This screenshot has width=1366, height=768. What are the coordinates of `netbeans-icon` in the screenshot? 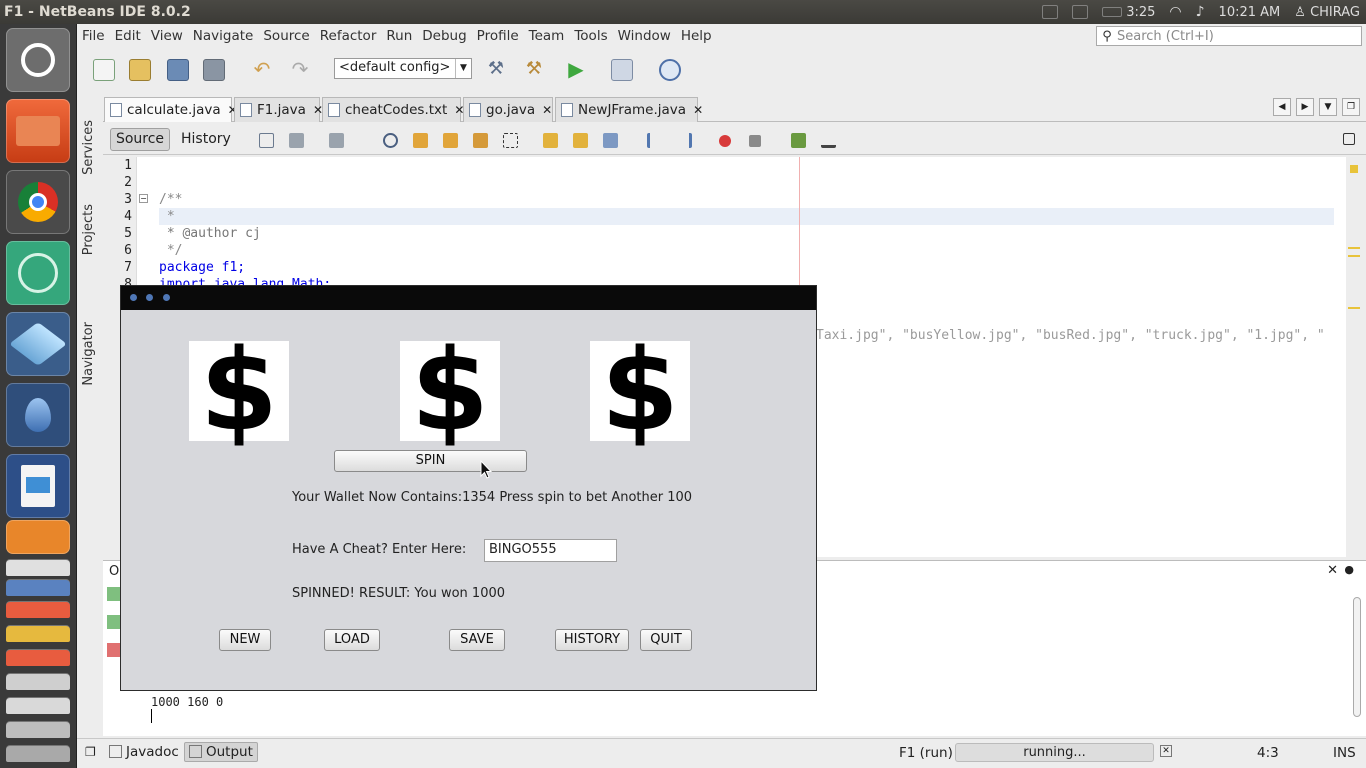 It's located at (38, 344).